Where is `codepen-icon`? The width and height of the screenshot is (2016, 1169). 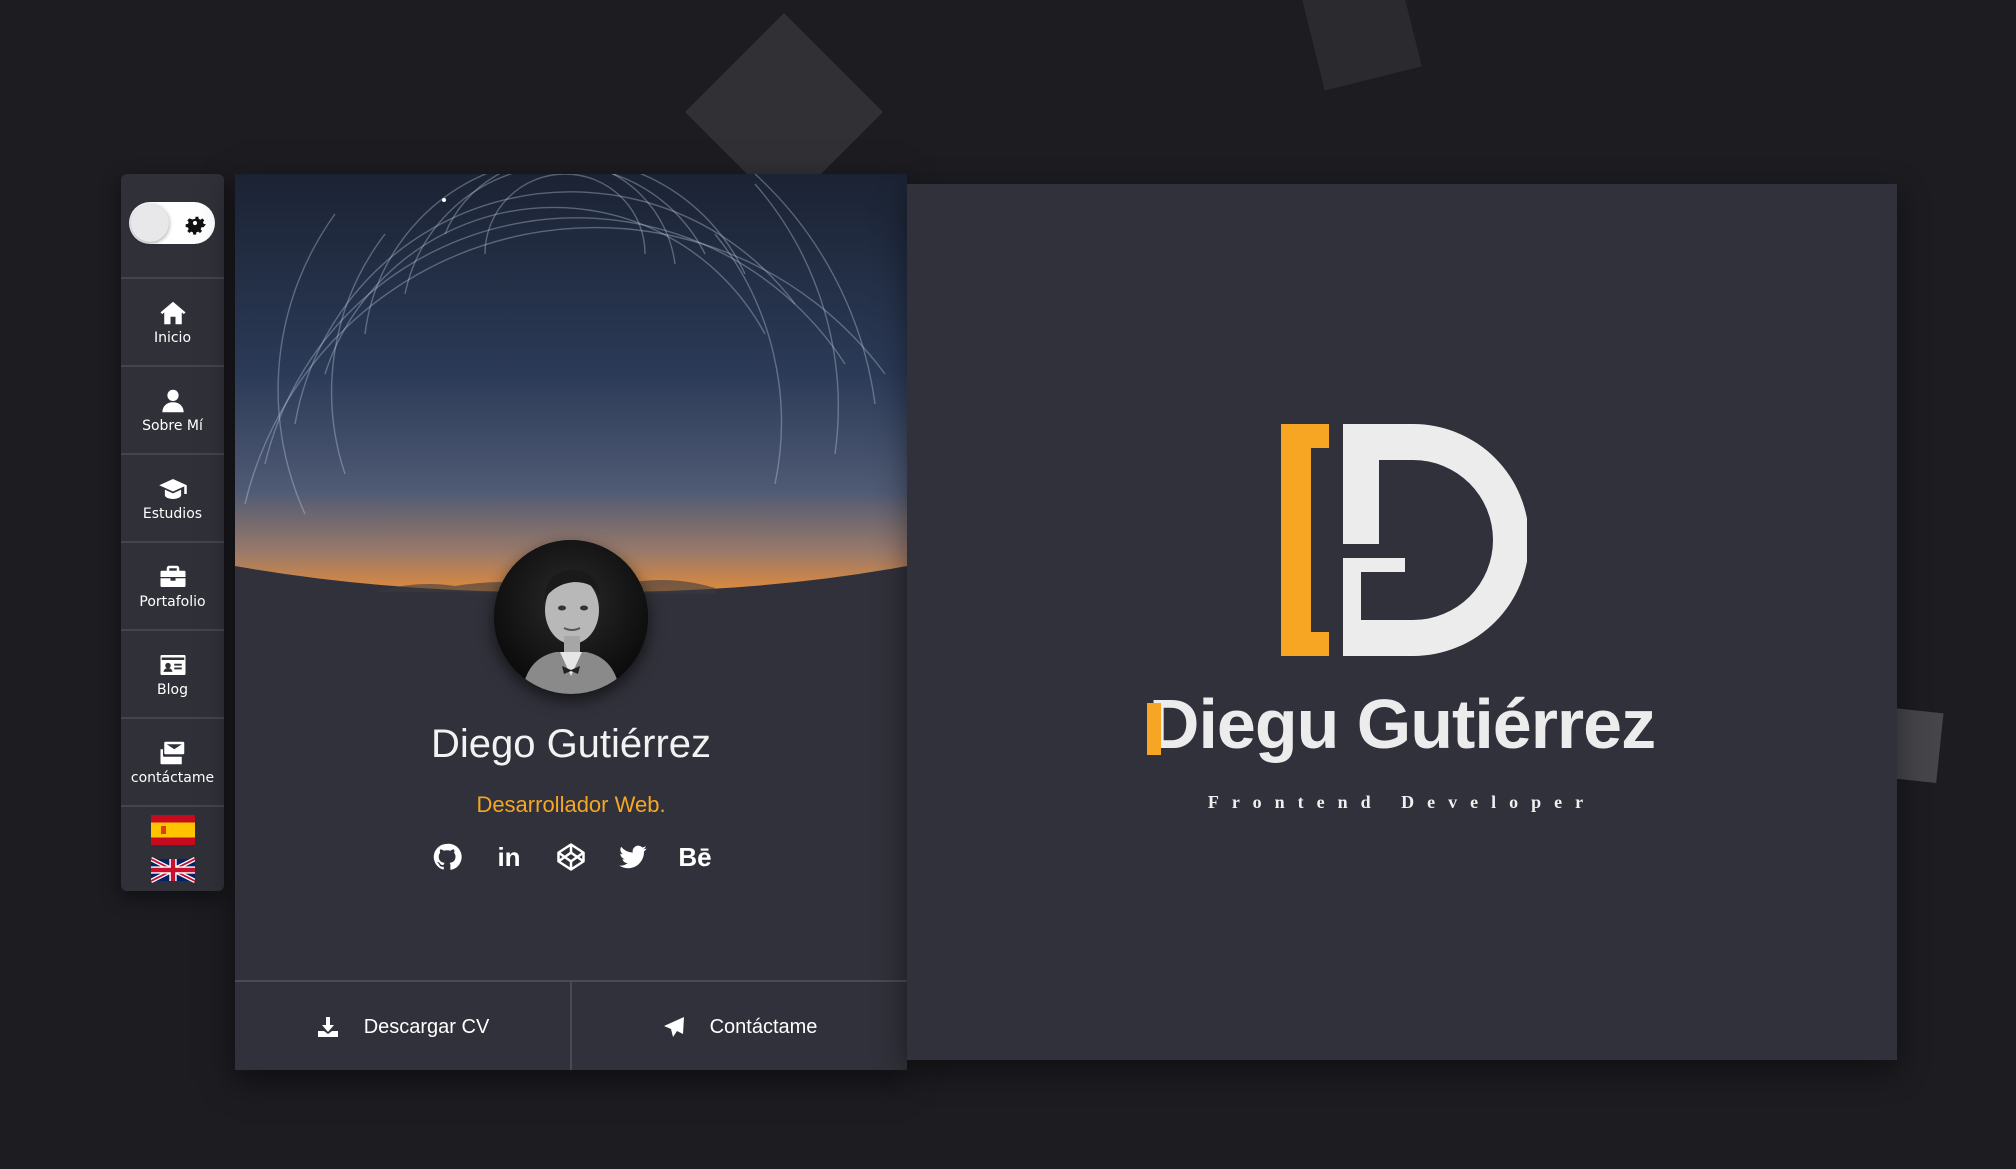 codepen-icon is located at coordinates (571, 857).